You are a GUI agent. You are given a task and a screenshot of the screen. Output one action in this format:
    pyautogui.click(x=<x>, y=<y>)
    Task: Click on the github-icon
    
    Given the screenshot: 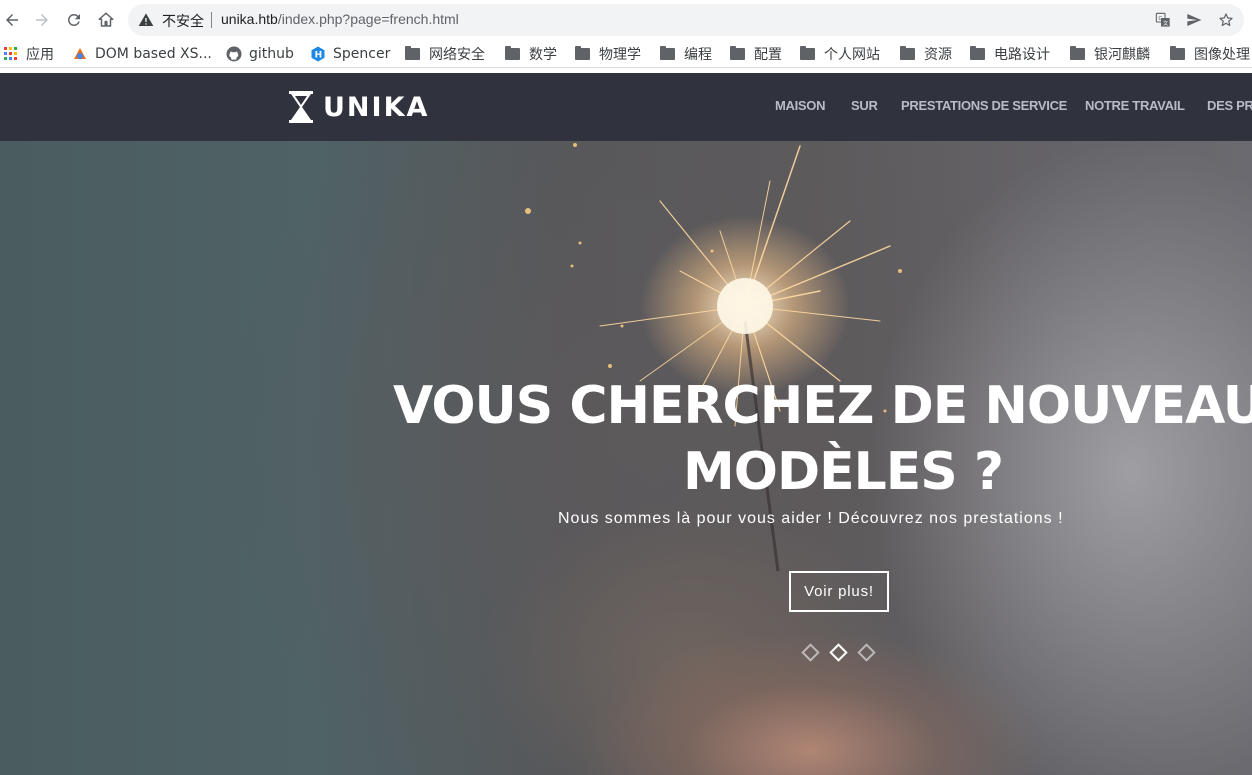 What is the action you would take?
    pyautogui.click(x=234, y=54)
    